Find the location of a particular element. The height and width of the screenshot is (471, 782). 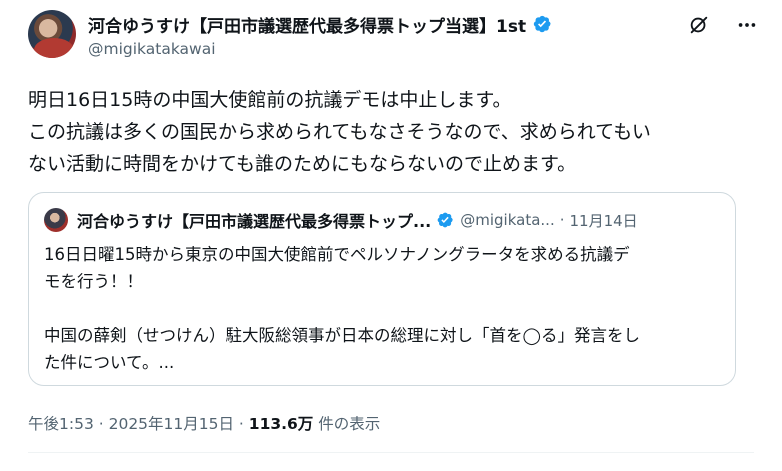

views-count: 113.6万 is located at coordinates (281, 424).